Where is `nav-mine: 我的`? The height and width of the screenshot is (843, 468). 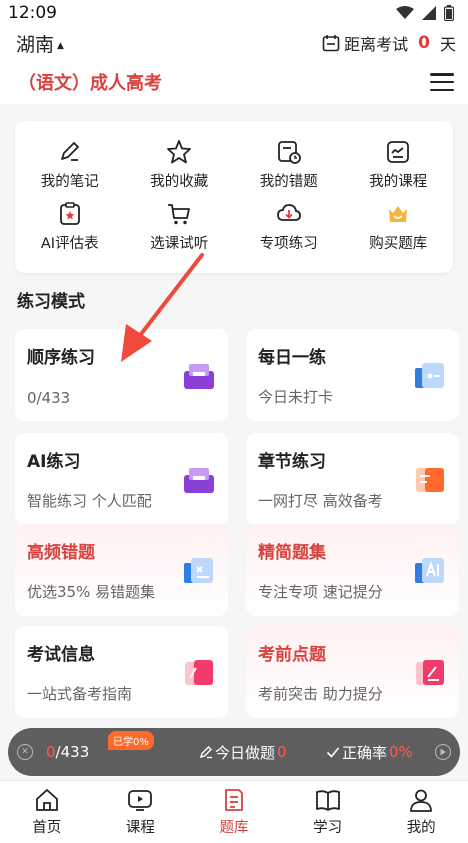
nav-mine: 我的 is located at coordinates (421, 812).